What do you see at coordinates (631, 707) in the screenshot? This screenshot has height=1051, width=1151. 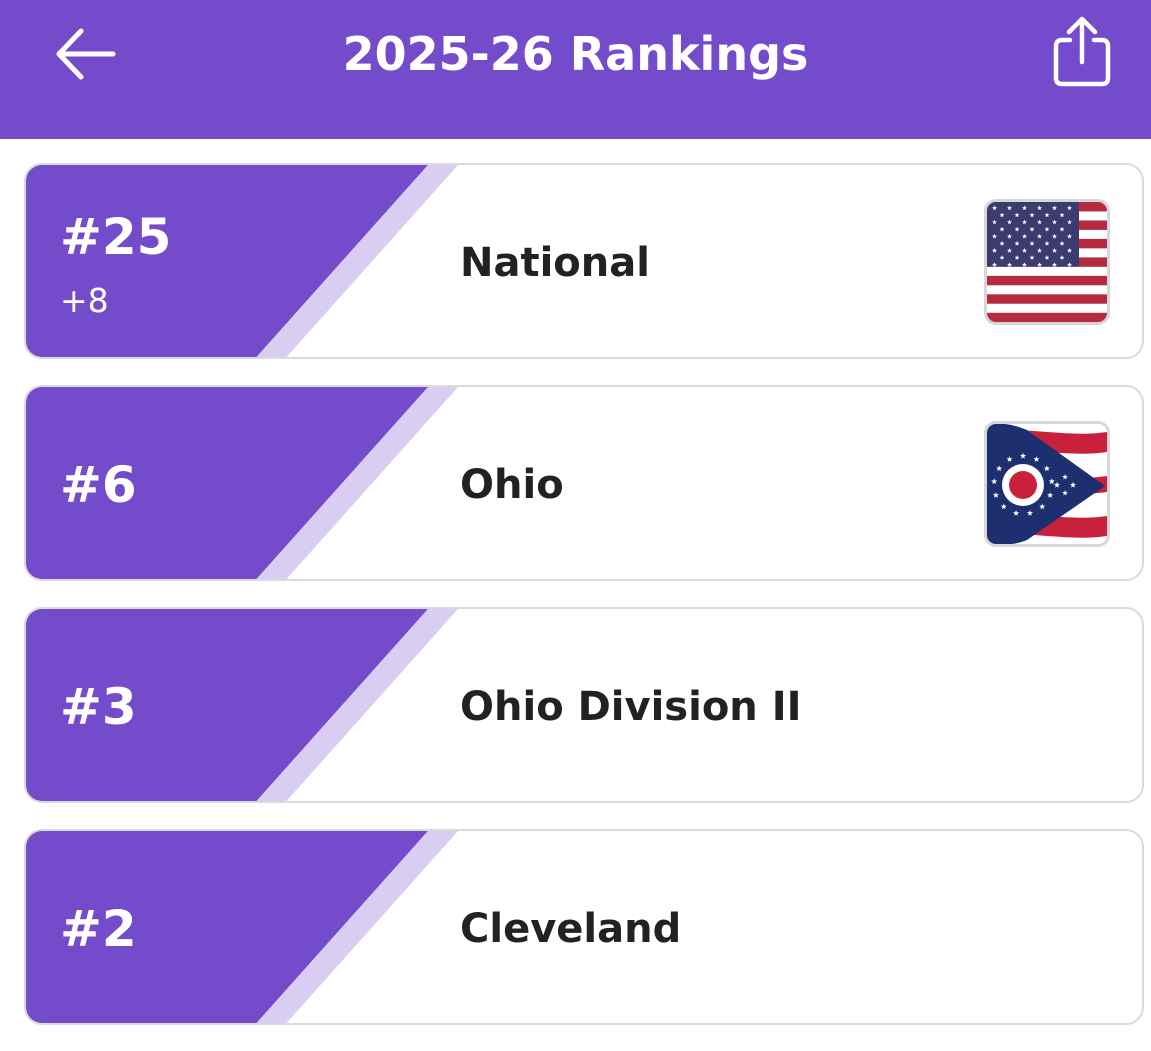 I see `ranking-label: Ohio Division II` at bounding box center [631, 707].